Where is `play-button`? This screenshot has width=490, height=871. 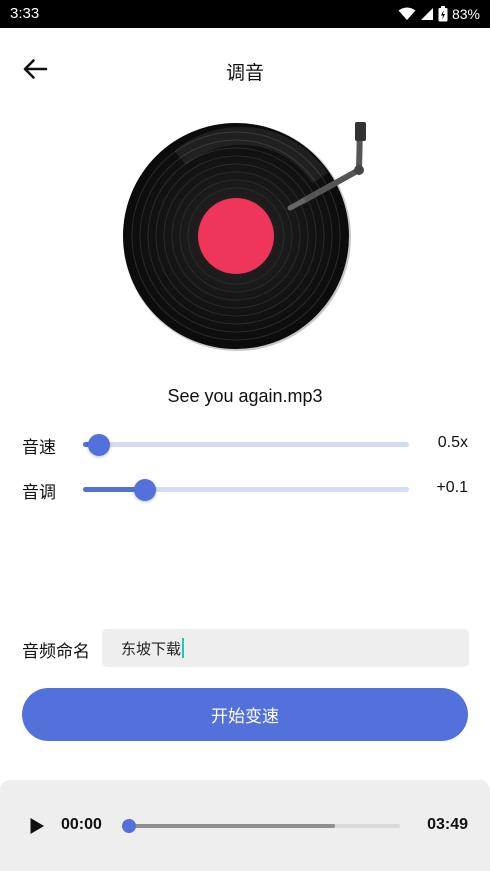
play-button is located at coordinates (37, 826).